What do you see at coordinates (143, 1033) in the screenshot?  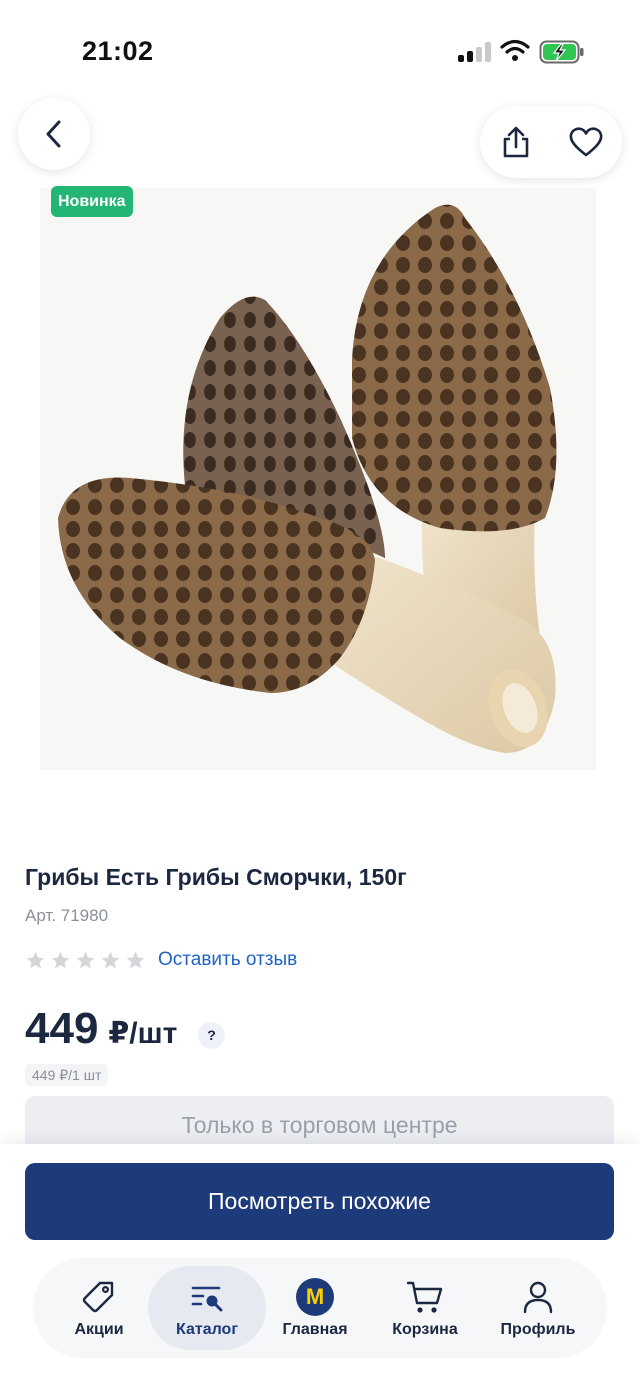 I see `price-unit: ₽/шт` at bounding box center [143, 1033].